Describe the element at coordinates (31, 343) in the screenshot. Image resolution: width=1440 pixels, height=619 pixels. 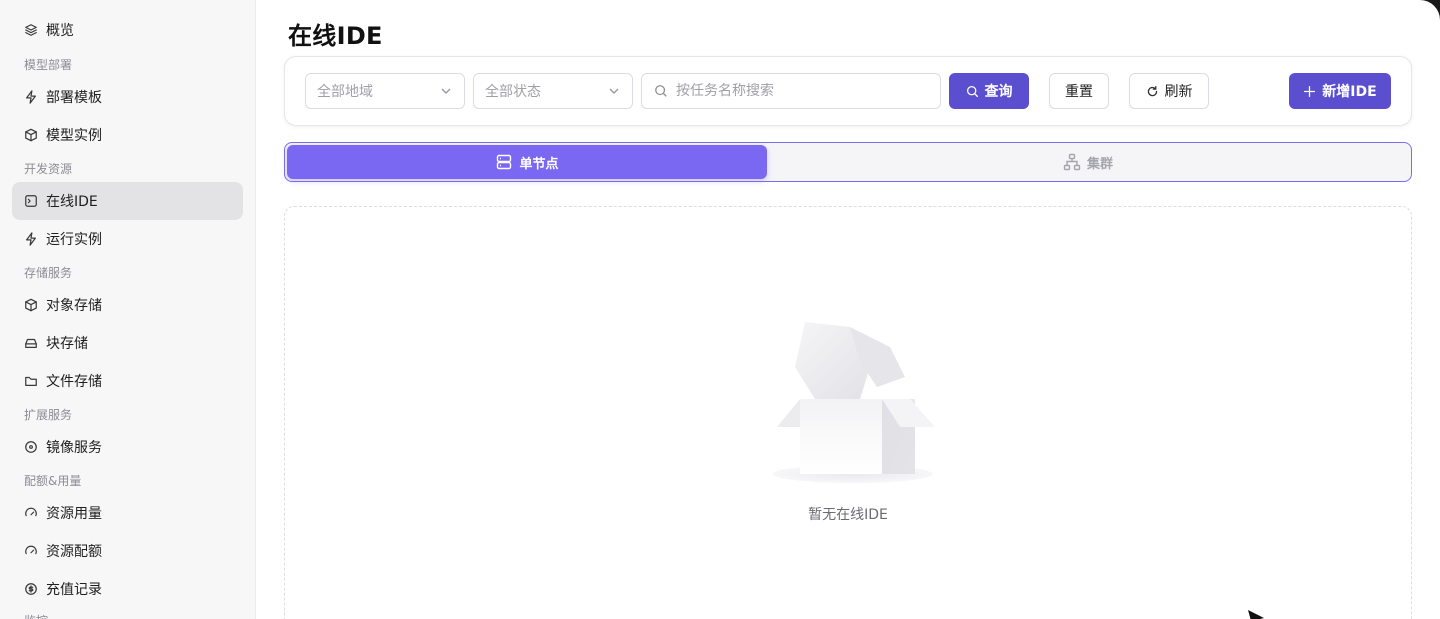
I see `drive-icon` at that location.